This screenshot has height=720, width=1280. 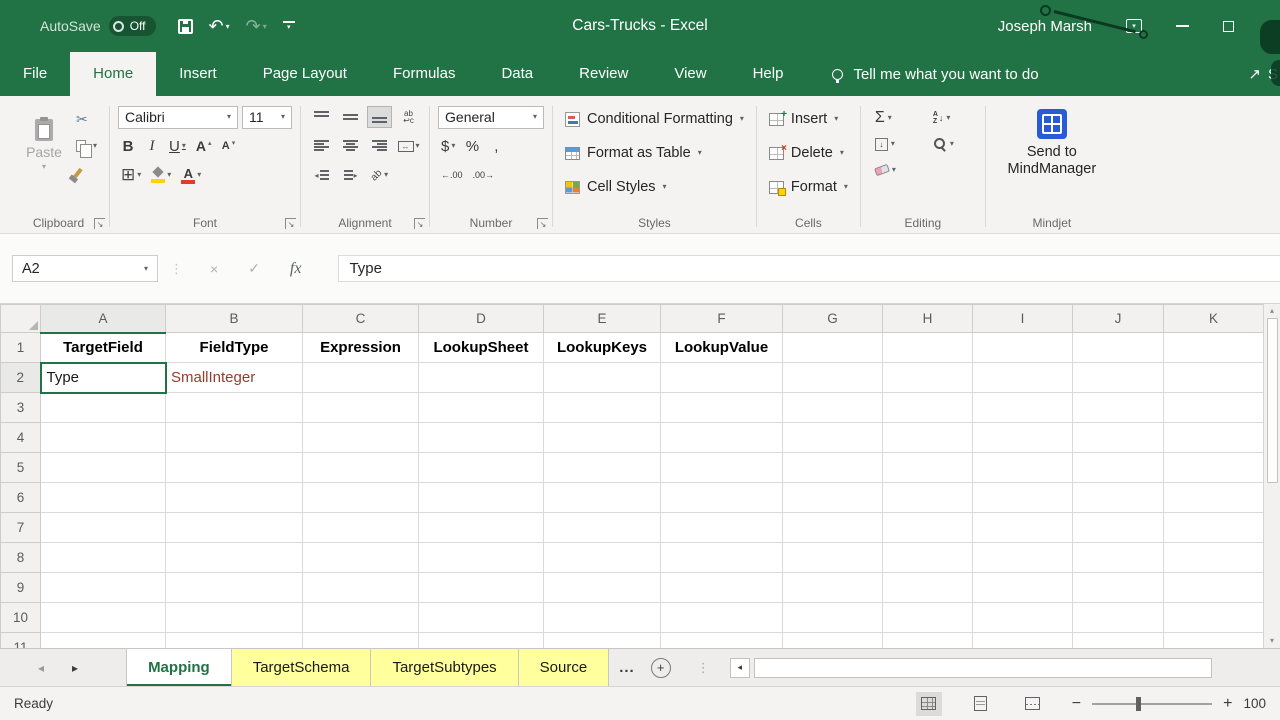 I want to click on percent-style-button: %, so click(x=472, y=146).